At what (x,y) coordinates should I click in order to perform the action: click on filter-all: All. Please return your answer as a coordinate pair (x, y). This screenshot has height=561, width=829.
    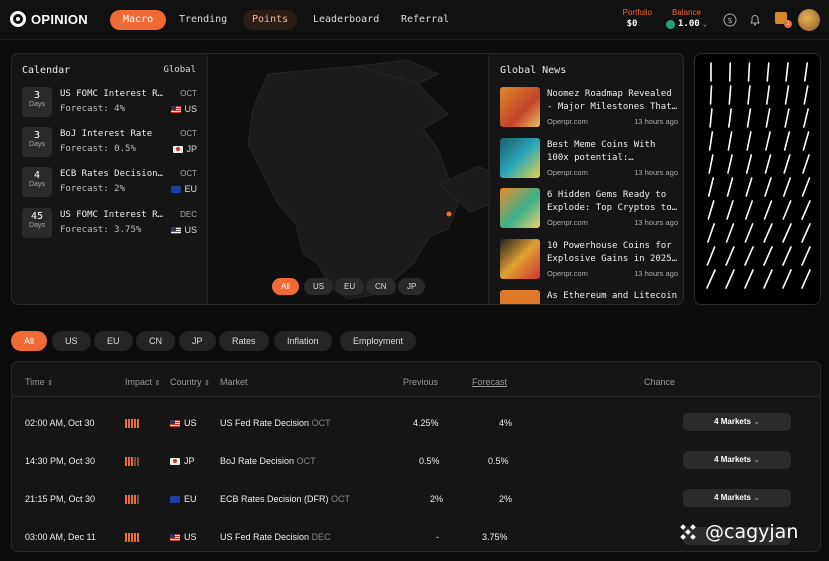
    Looking at the image, I should click on (29, 341).